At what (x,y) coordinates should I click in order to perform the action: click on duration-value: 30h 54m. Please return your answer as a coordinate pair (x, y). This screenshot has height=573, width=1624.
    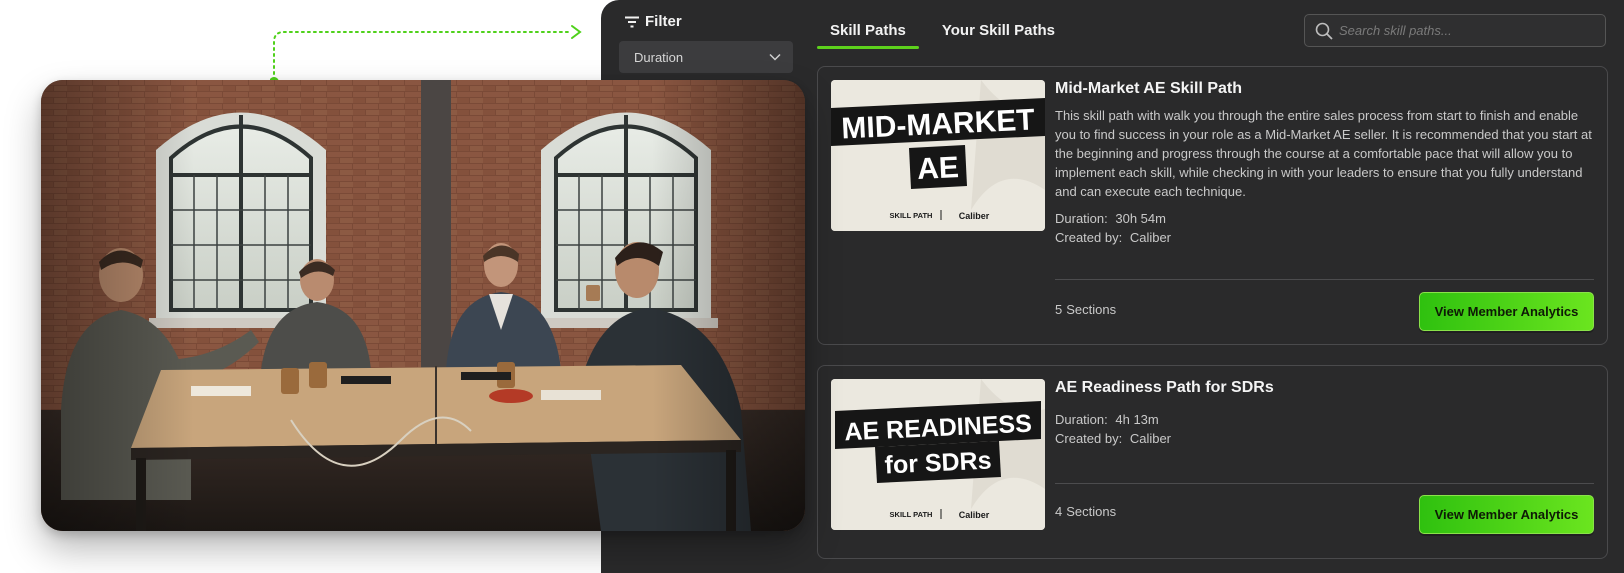
    Looking at the image, I should click on (1140, 218).